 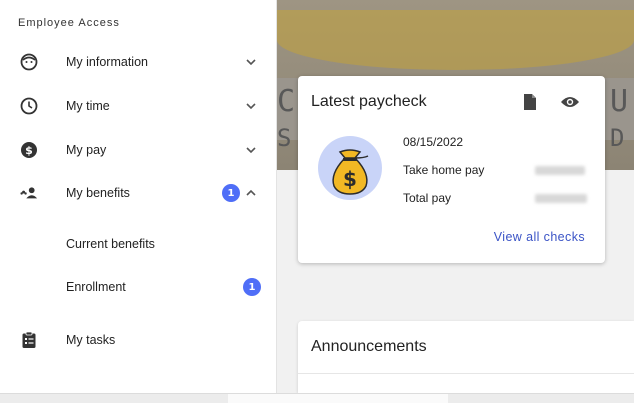 What do you see at coordinates (138, 106) in the screenshot?
I see `sidebar-item-my-time: My time` at bounding box center [138, 106].